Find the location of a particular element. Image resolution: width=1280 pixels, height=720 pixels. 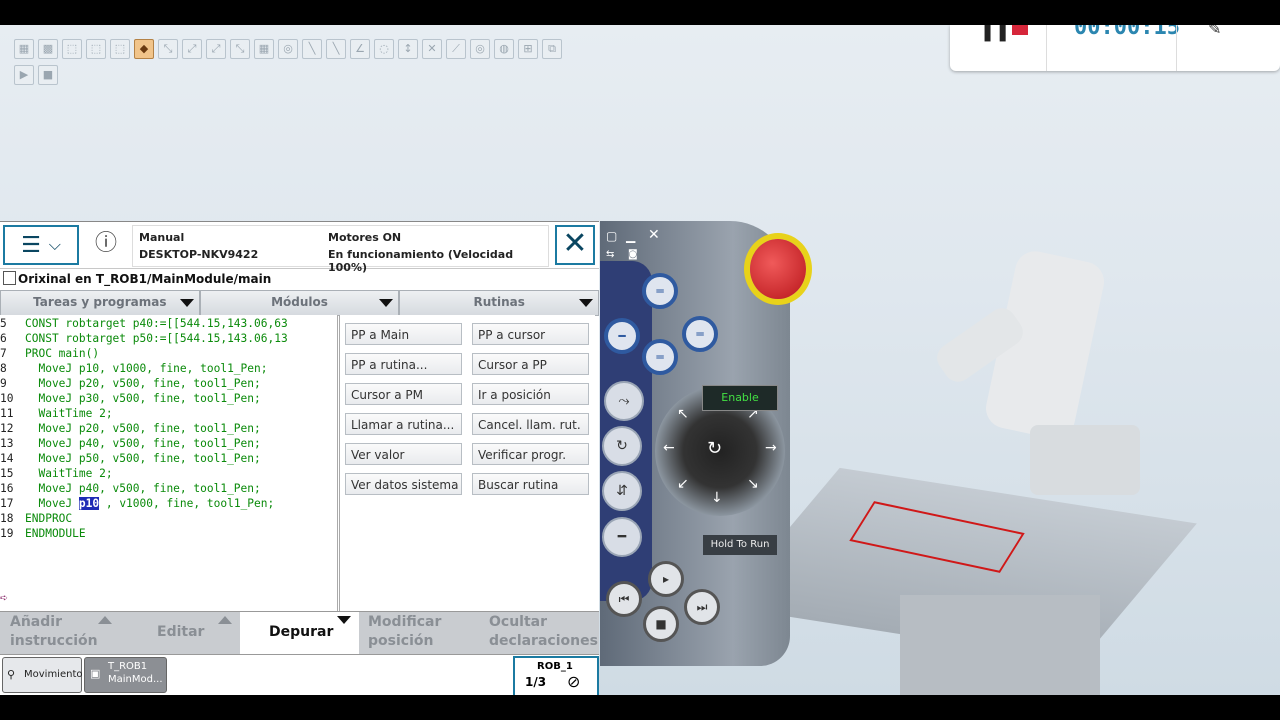

debug-menu-item: Ir a posición is located at coordinates (530, 394).